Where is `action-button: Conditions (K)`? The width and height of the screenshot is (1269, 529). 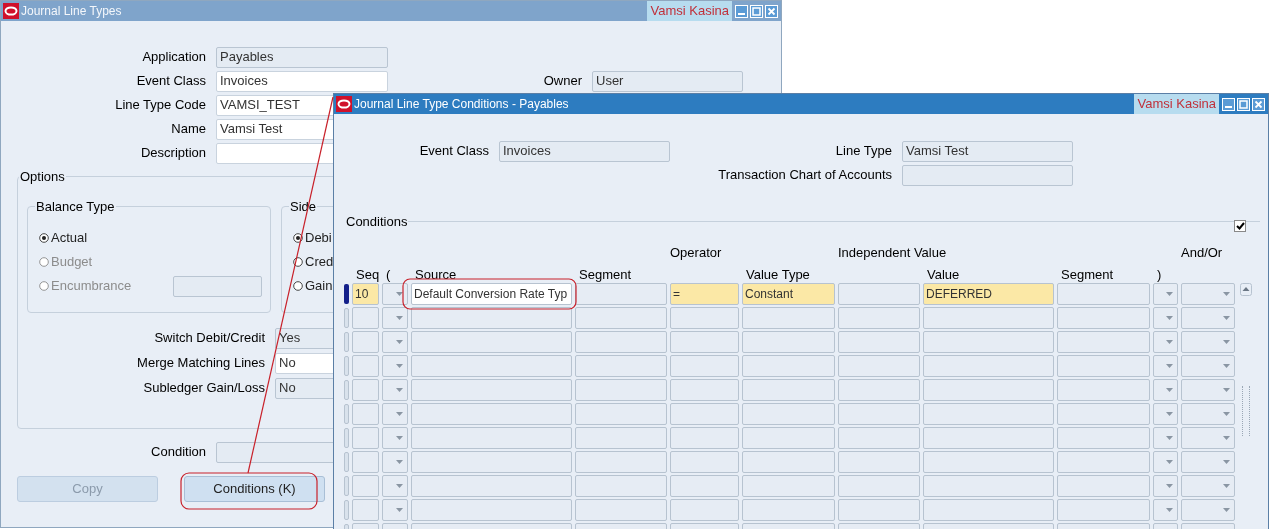 action-button: Conditions (K) is located at coordinates (254, 489).